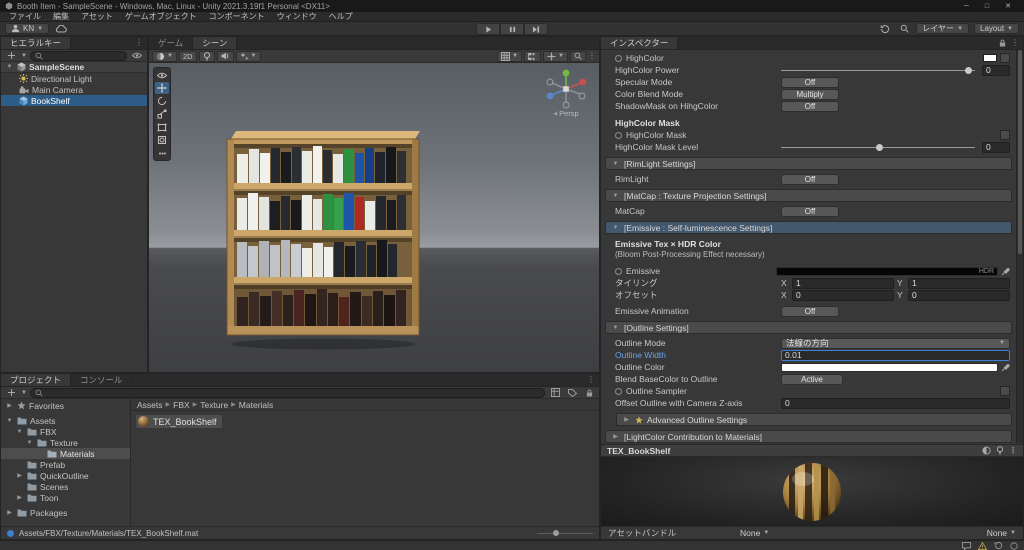 The width and height of the screenshot is (1024, 550). I want to click on tab-inspector: インスペクター, so click(640, 43).